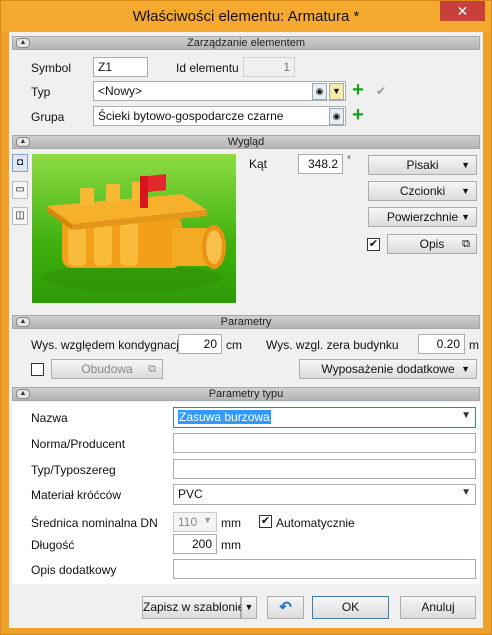  What do you see at coordinates (94, 523) in the screenshot?
I see `srednica-label: Średnica nominalna DN` at bounding box center [94, 523].